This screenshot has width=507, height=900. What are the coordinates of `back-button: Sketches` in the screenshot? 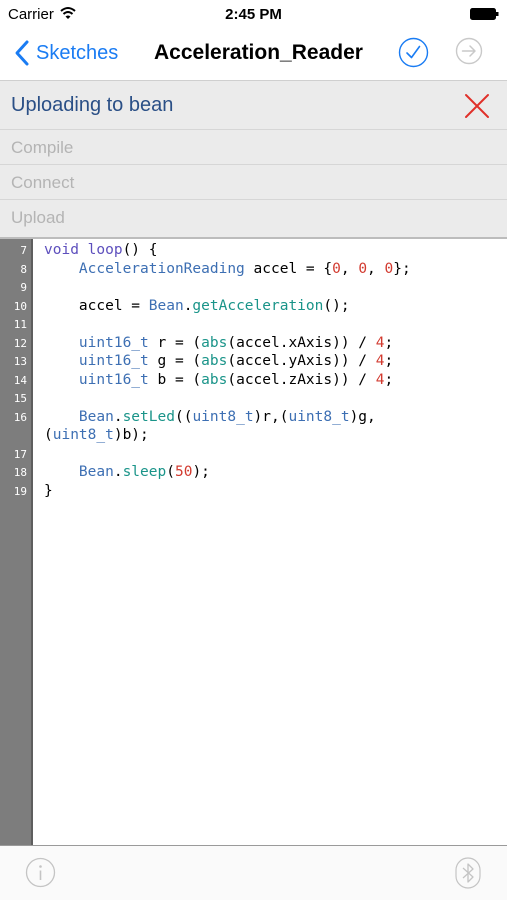 It's located at (66, 53).